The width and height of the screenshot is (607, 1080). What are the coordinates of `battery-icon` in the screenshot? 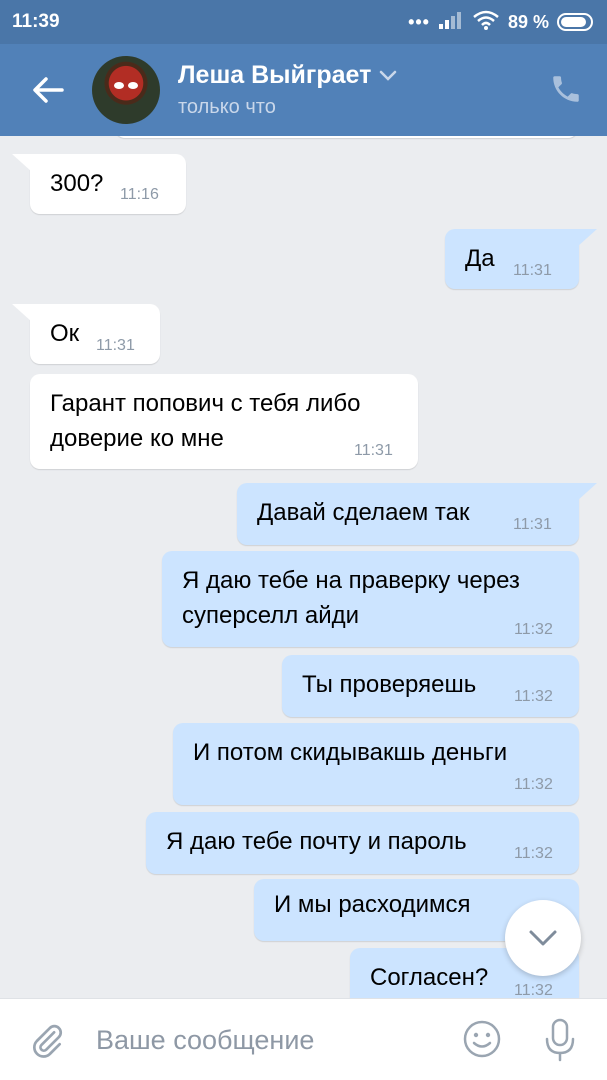 It's located at (575, 22).